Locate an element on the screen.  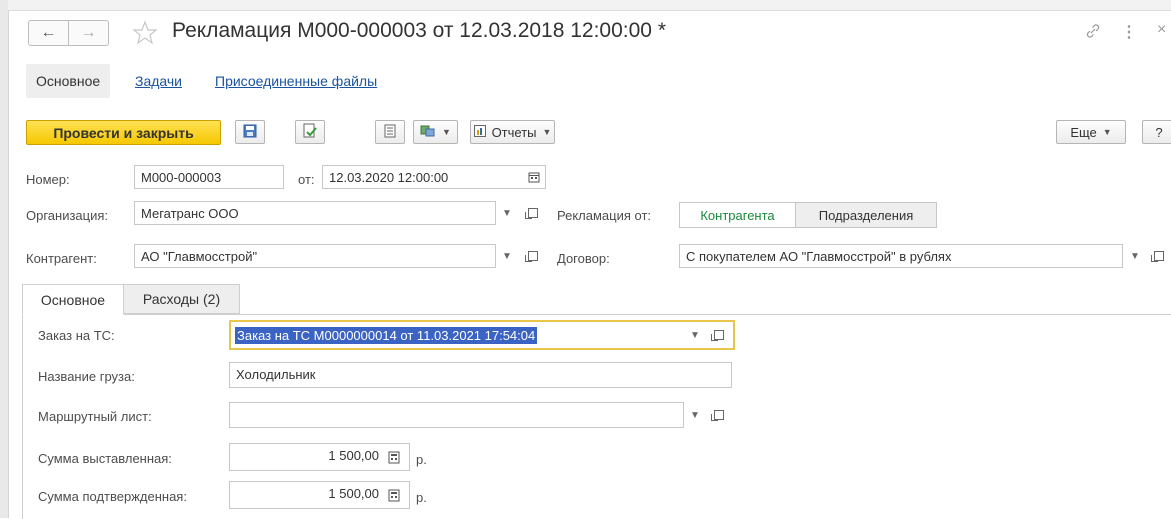
amount-confirmed-label: Сумма подтвержденная: is located at coordinates (112, 496).